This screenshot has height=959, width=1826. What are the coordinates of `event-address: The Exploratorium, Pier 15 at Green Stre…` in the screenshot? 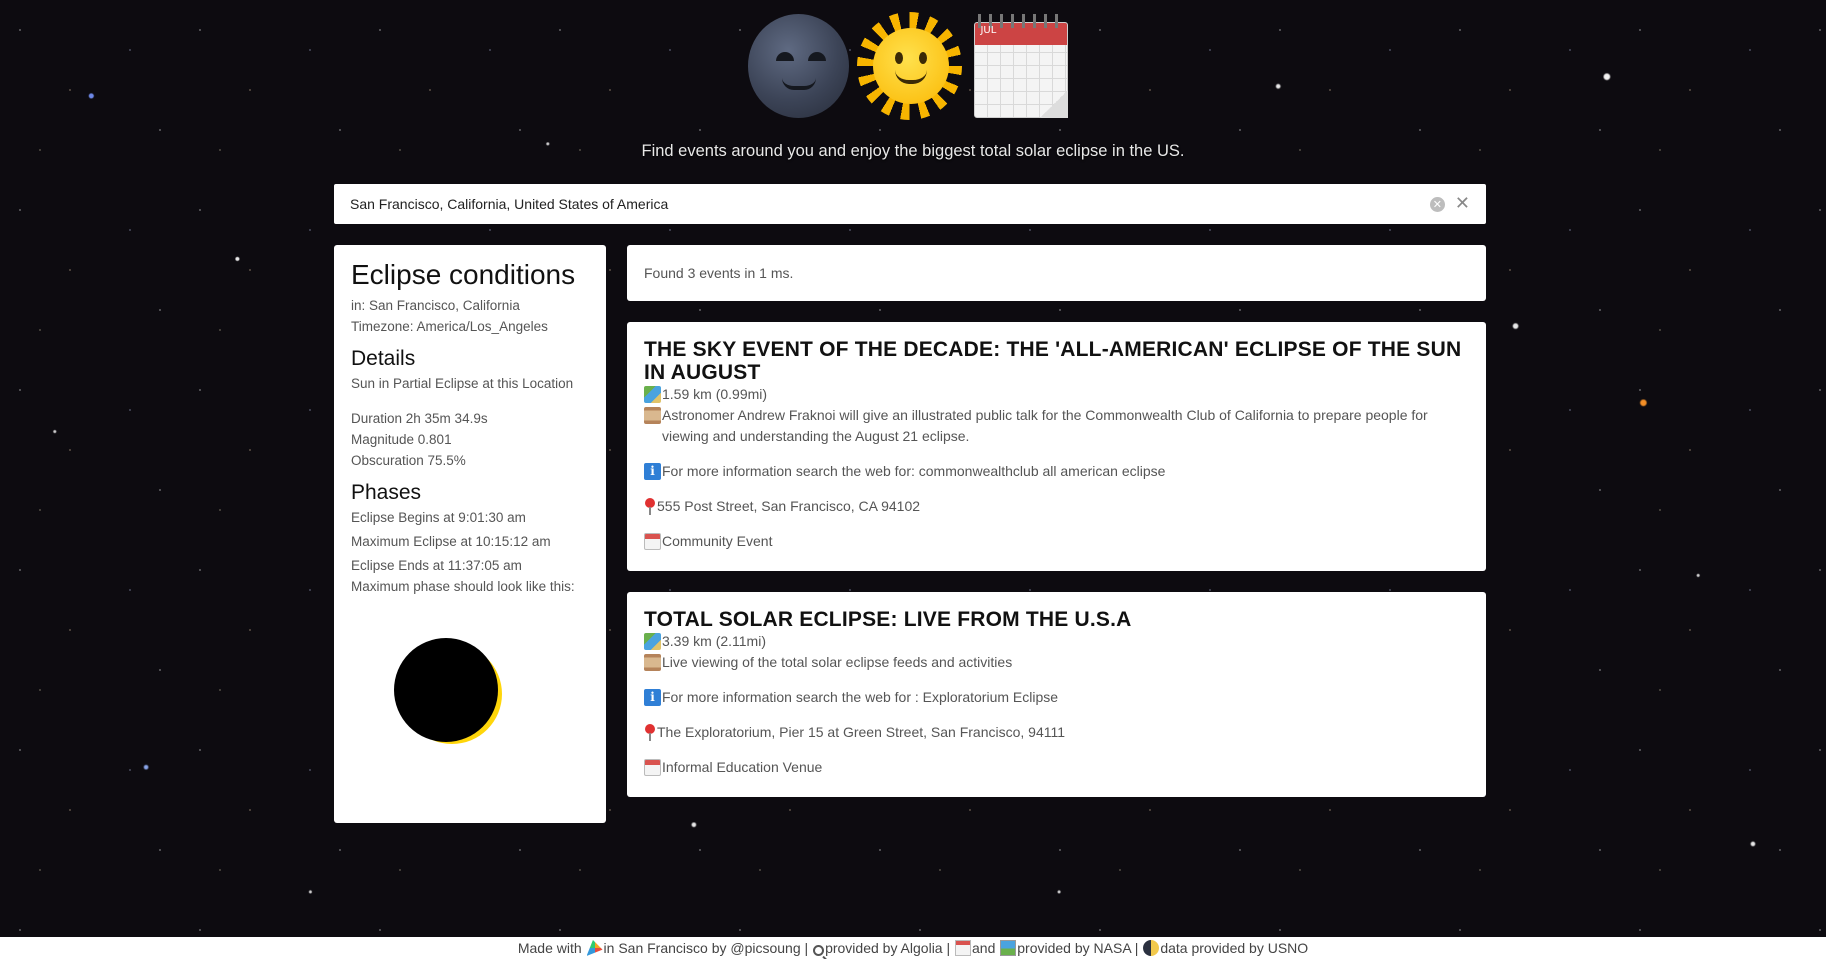 It's located at (861, 732).